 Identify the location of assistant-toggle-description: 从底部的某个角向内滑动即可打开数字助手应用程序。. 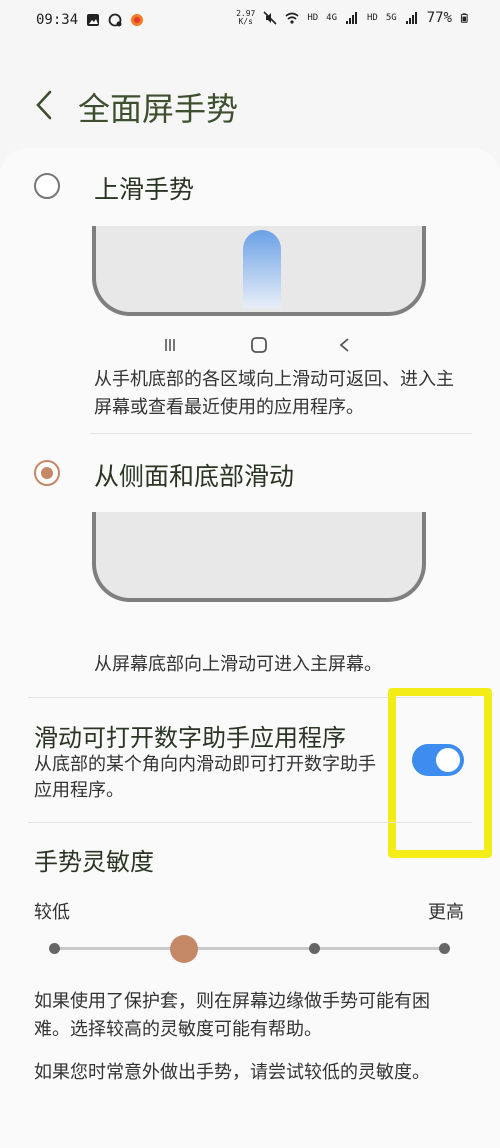
(205, 777).